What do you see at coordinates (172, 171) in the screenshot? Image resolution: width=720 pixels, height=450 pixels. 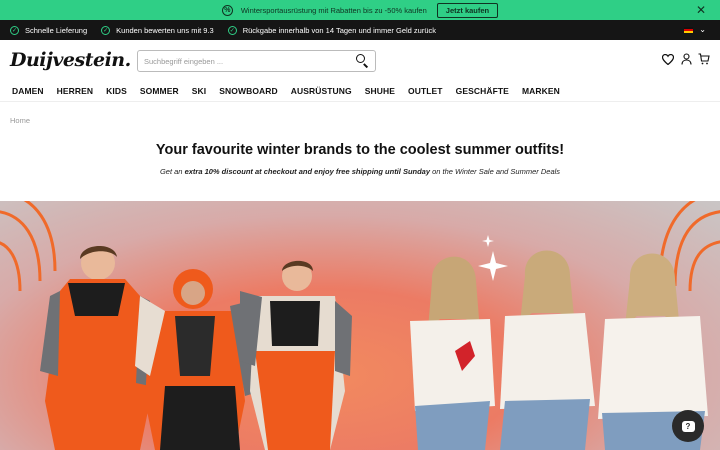 I see `subtitle-prefix: Get an` at bounding box center [172, 171].